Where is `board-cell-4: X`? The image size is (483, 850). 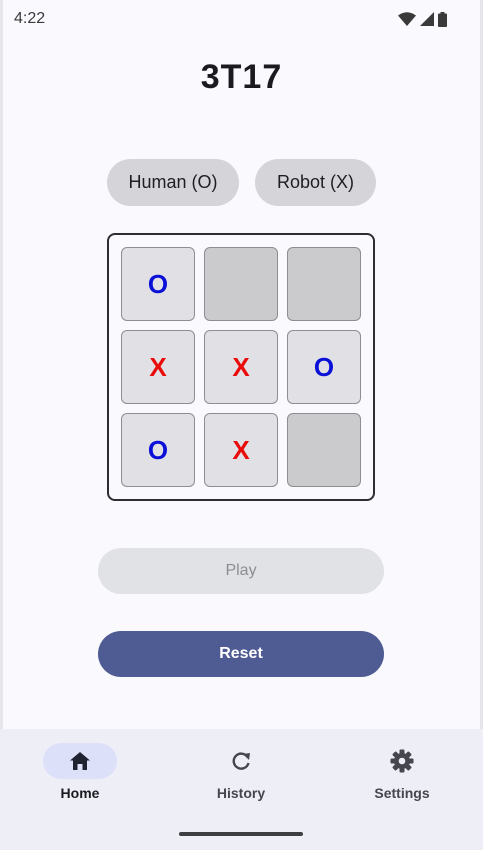 board-cell-4: X is located at coordinates (158, 367).